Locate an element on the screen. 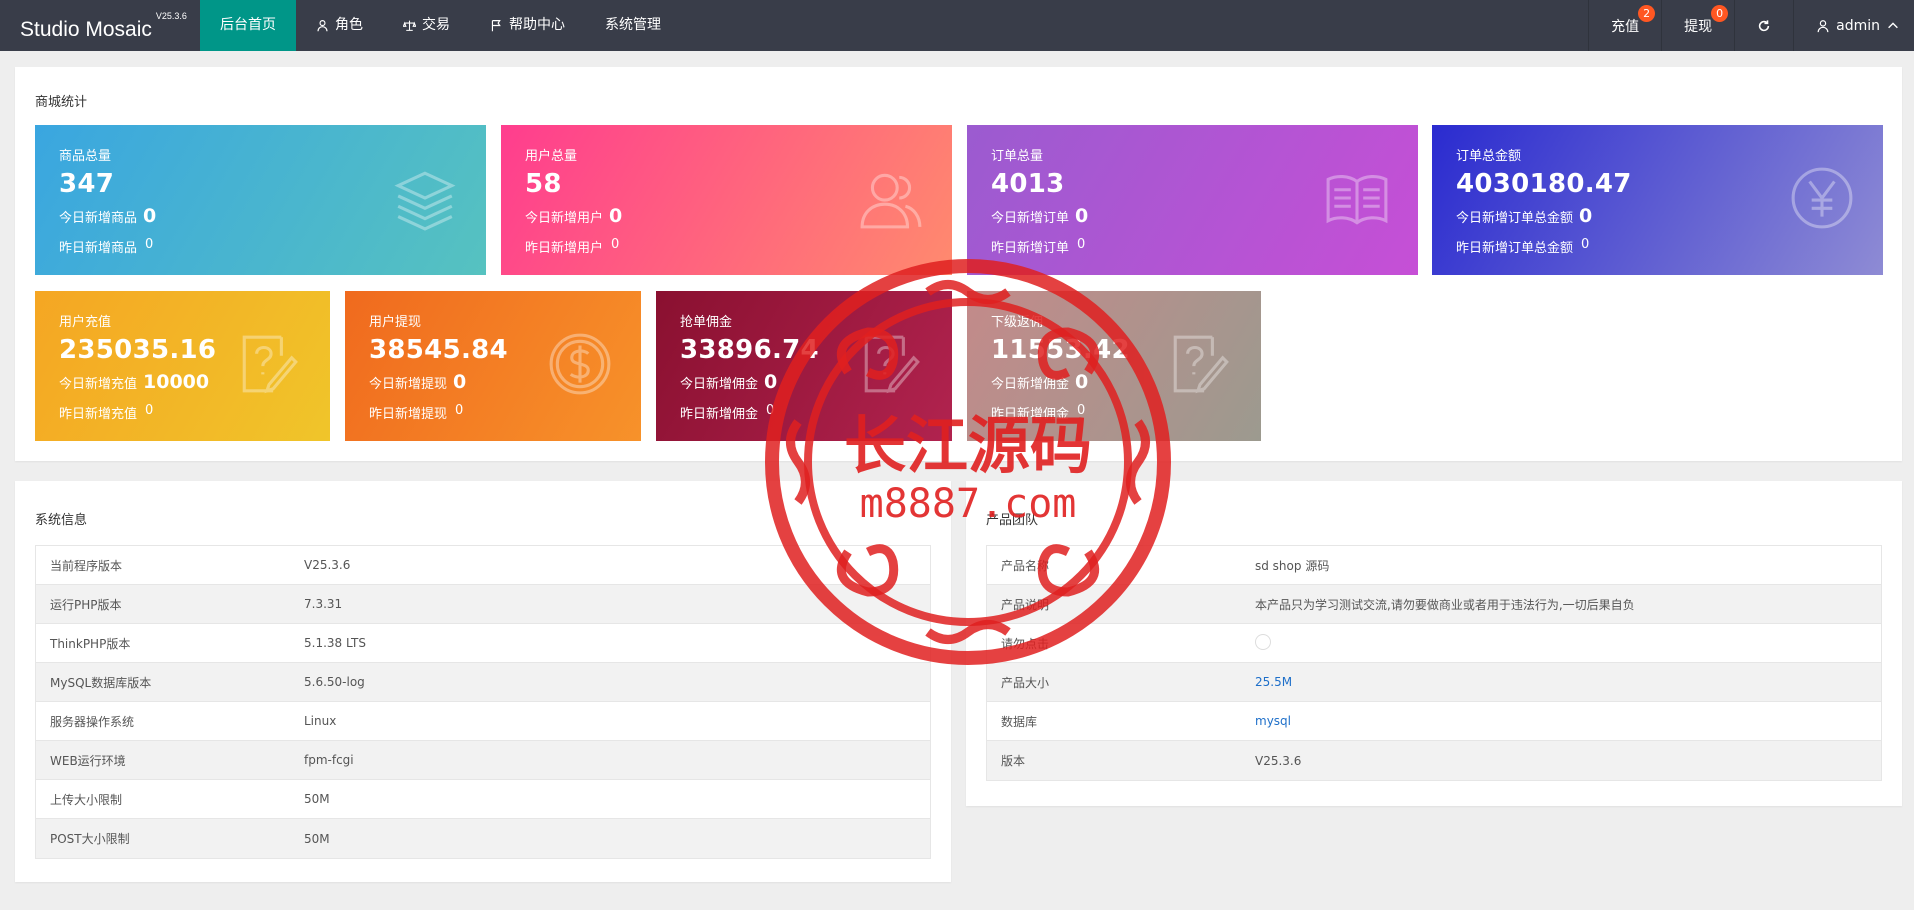 The image size is (1914, 910). user-menu: admin is located at coordinates (1853, 25).